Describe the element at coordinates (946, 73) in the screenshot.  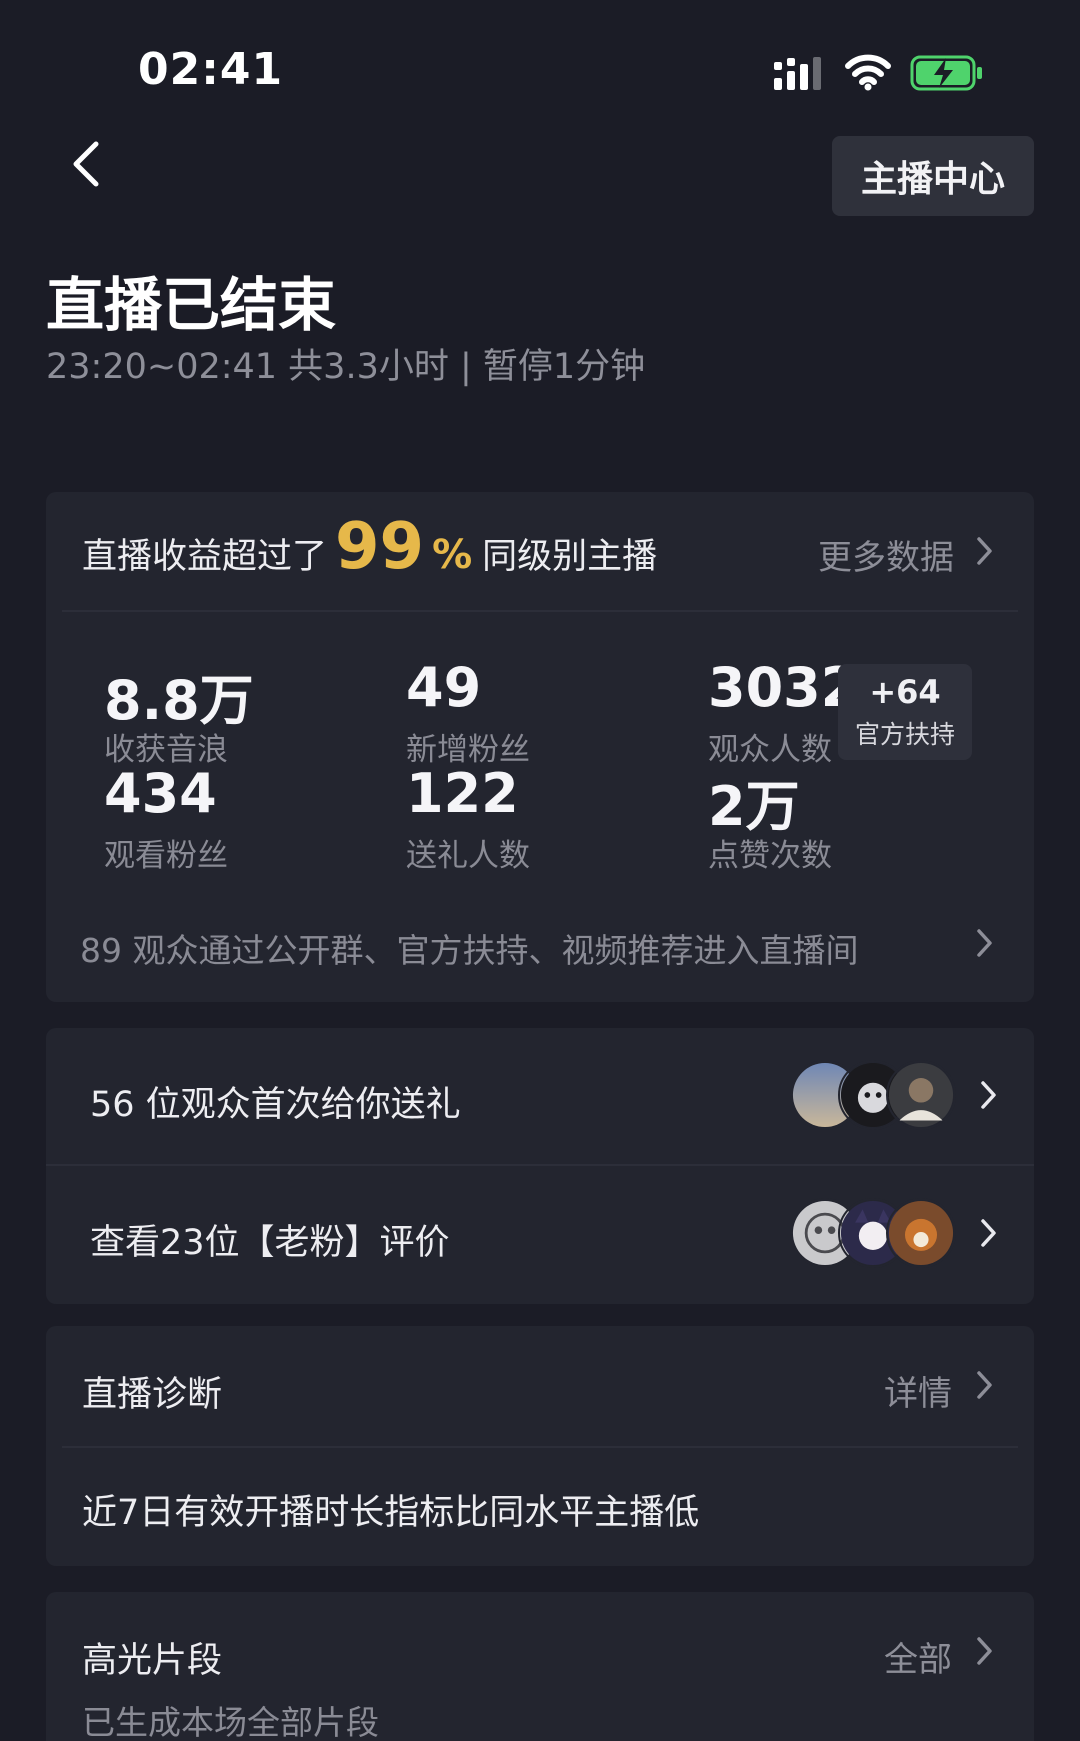
I see `battery-charging-icon` at that location.